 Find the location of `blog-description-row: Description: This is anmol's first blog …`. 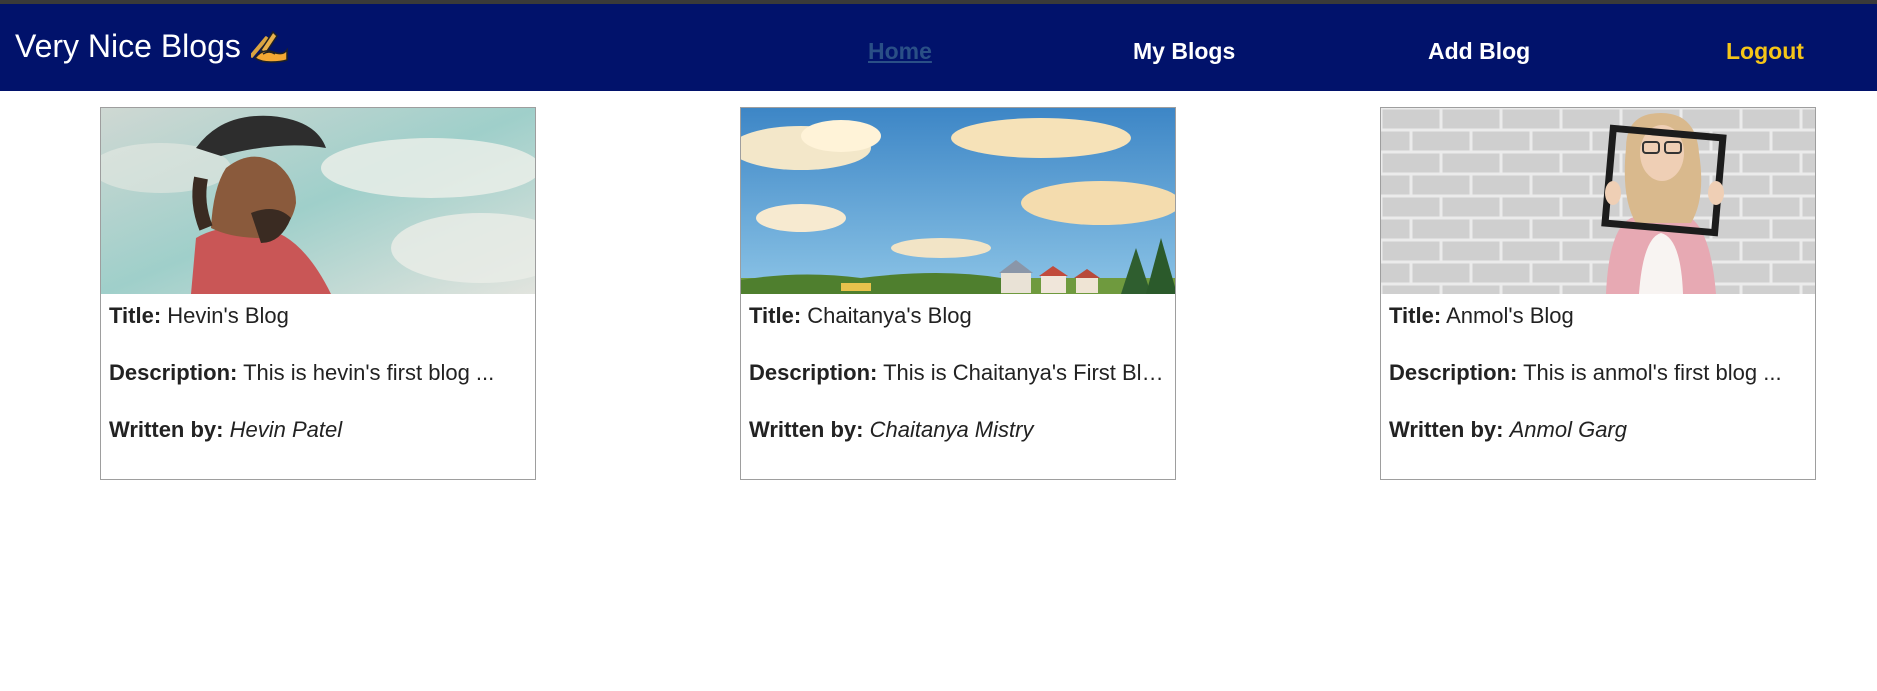

blog-description-row: Description: This is anmol's first blog … is located at coordinates (1598, 389).